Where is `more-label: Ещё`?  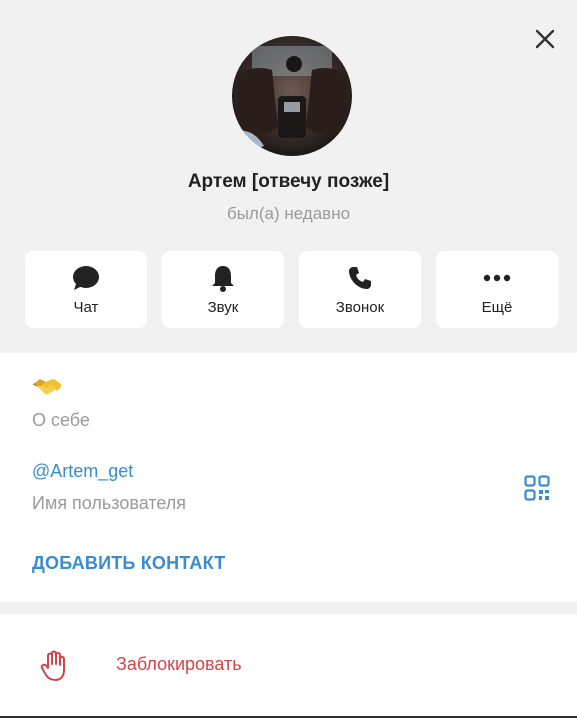 more-label: Ещё is located at coordinates (497, 307).